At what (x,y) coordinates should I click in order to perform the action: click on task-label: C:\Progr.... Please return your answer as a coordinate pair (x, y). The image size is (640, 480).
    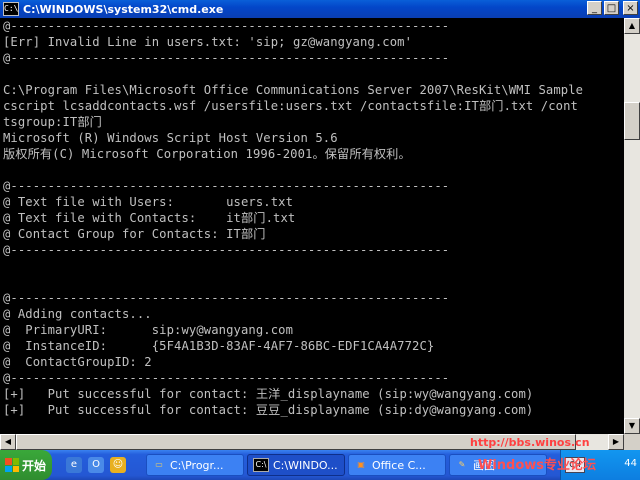
    Looking at the image, I should click on (197, 465).